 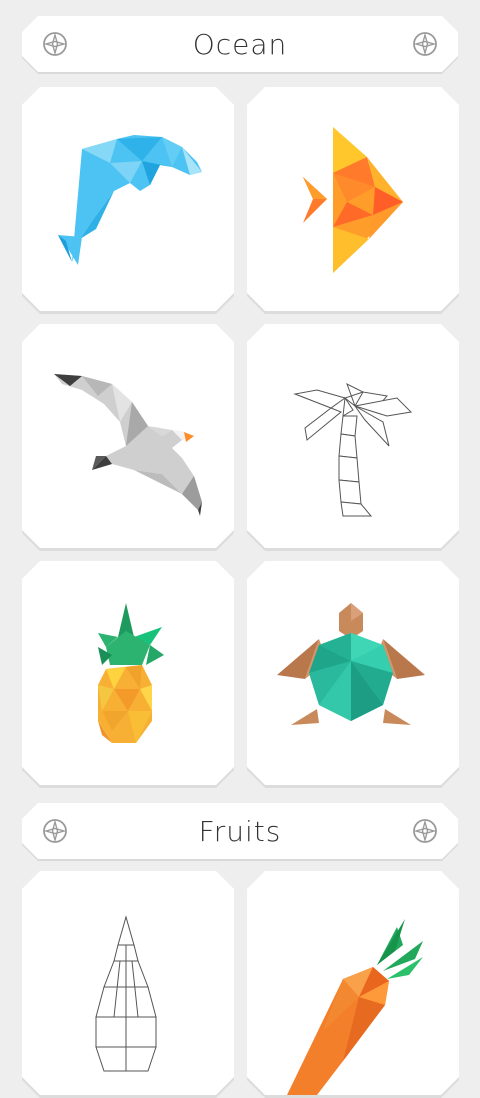 I want to click on picture-card-pineapple, so click(x=128, y=673).